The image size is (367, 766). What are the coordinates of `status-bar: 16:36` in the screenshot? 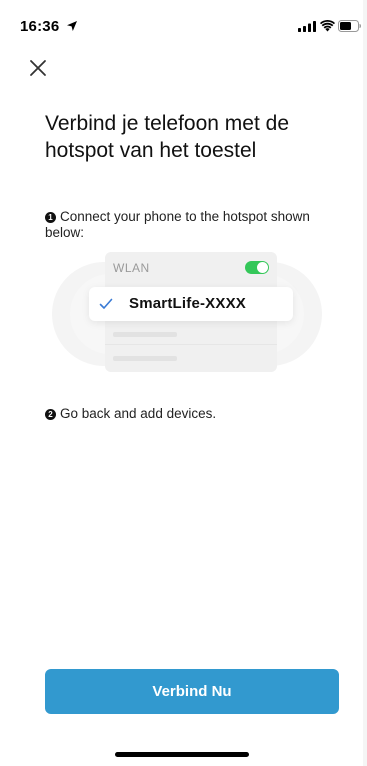 It's located at (181, 22).